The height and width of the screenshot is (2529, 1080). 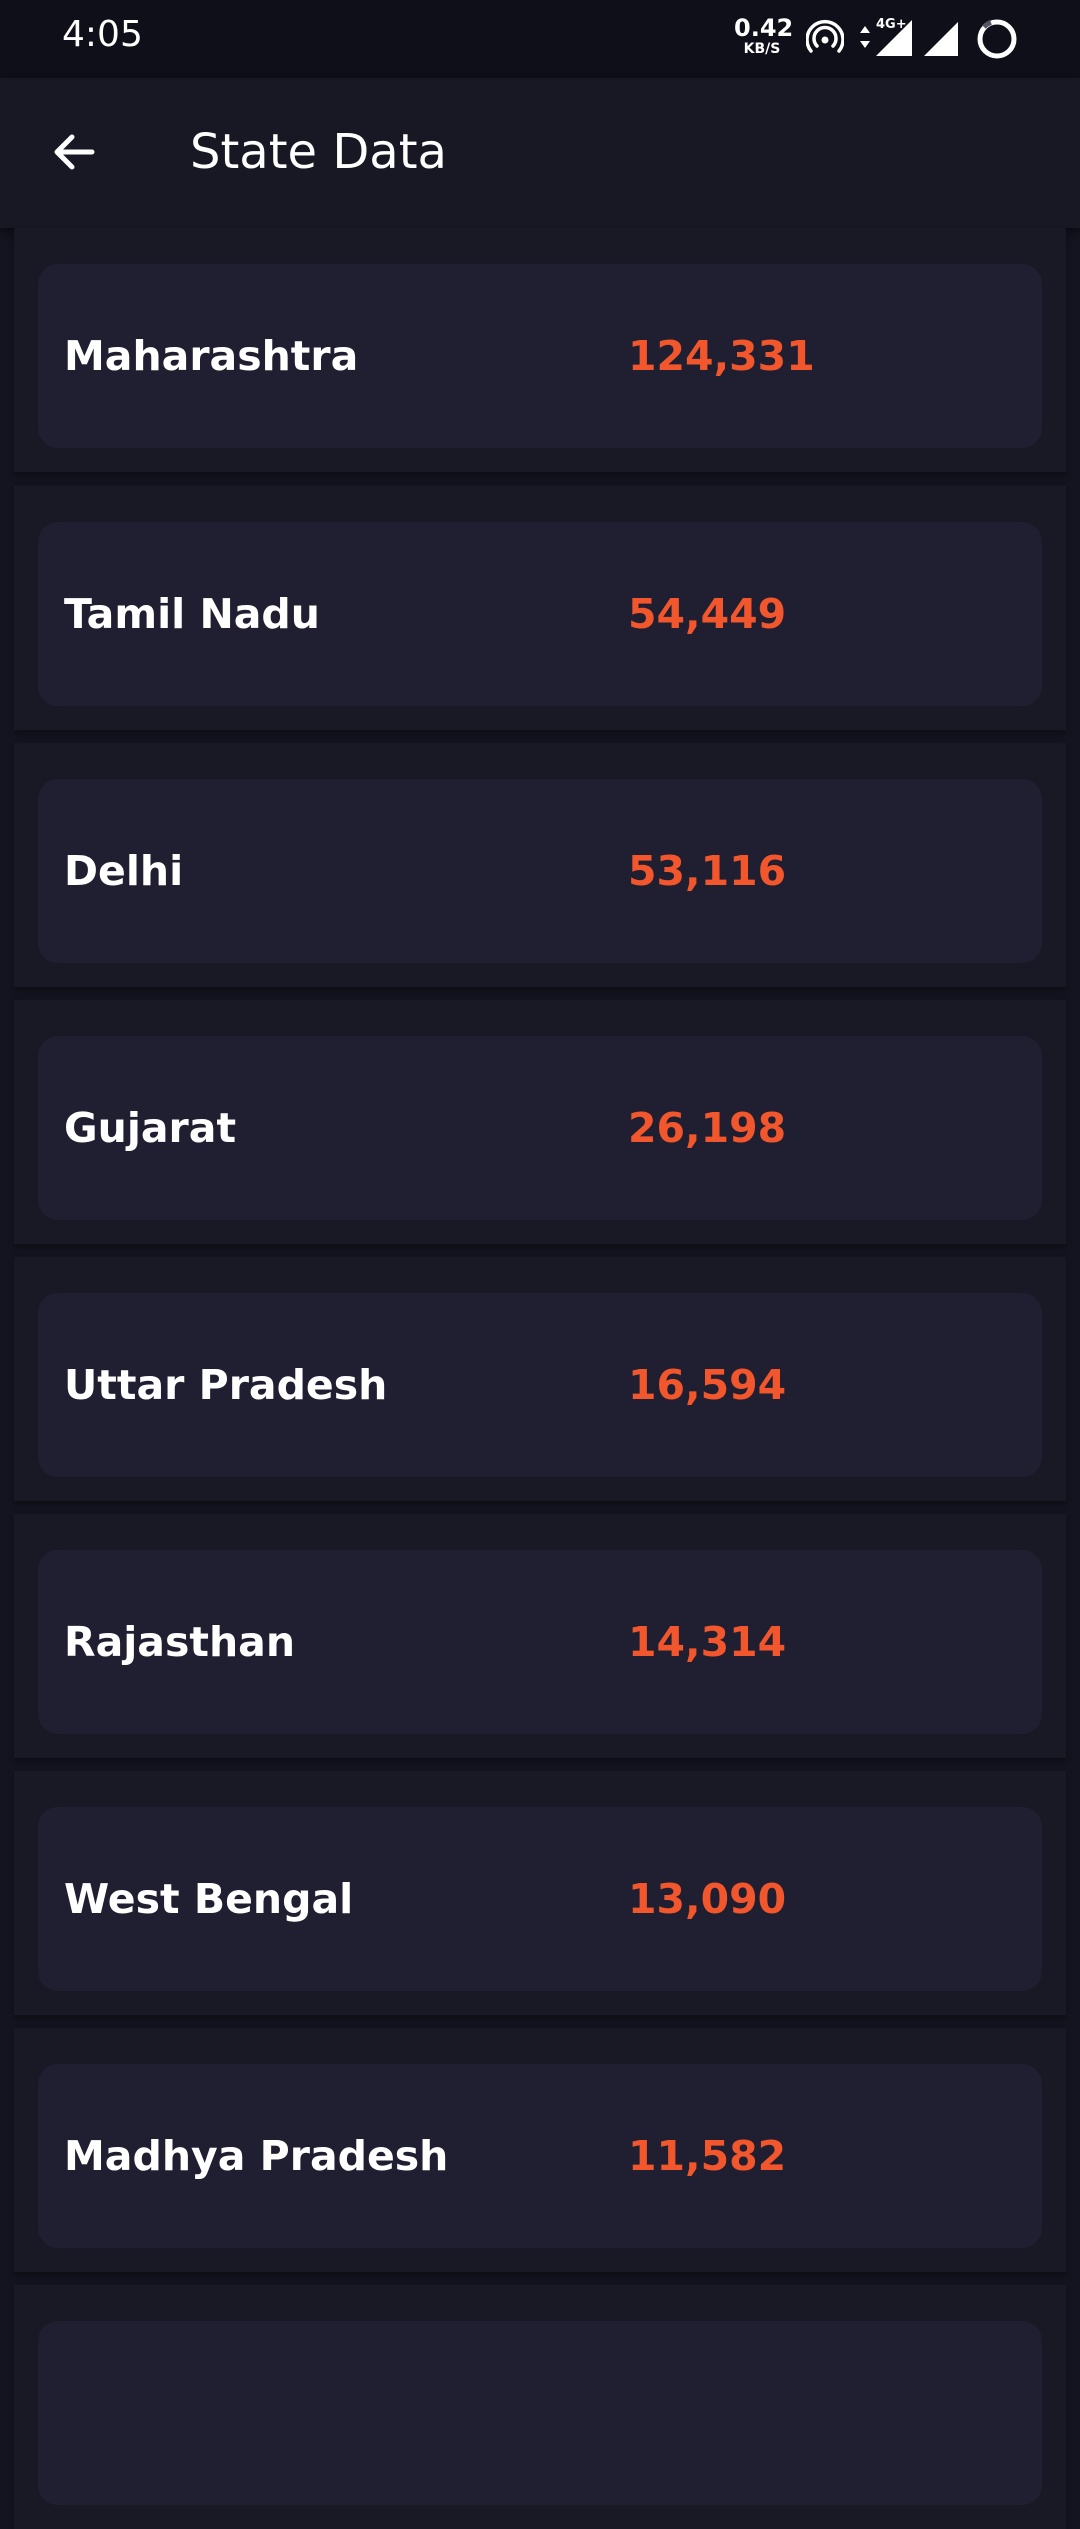 What do you see at coordinates (102, 34) in the screenshot?
I see `status-time: 4:05` at bounding box center [102, 34].